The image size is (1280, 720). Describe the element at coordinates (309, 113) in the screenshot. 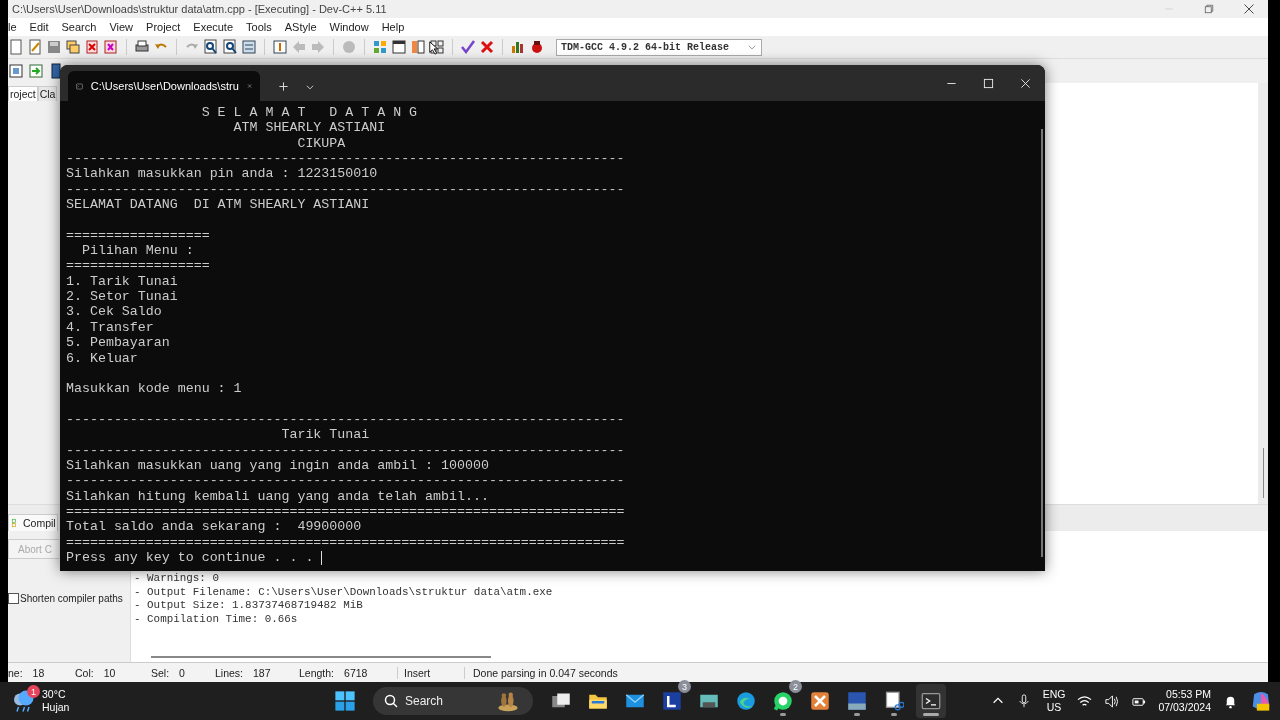

I see `console-line: S E L A M A T D A T A N G` at that location.